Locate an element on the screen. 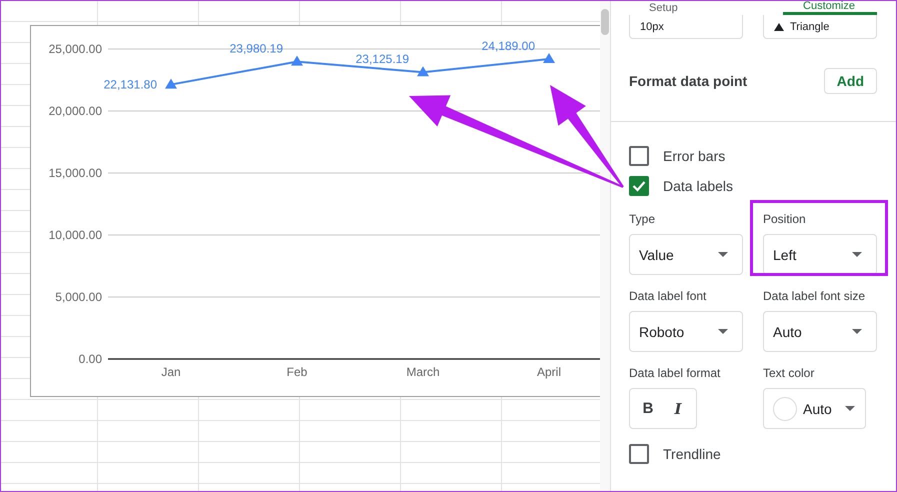  tab: Setup is located at coordinates (664, 8).